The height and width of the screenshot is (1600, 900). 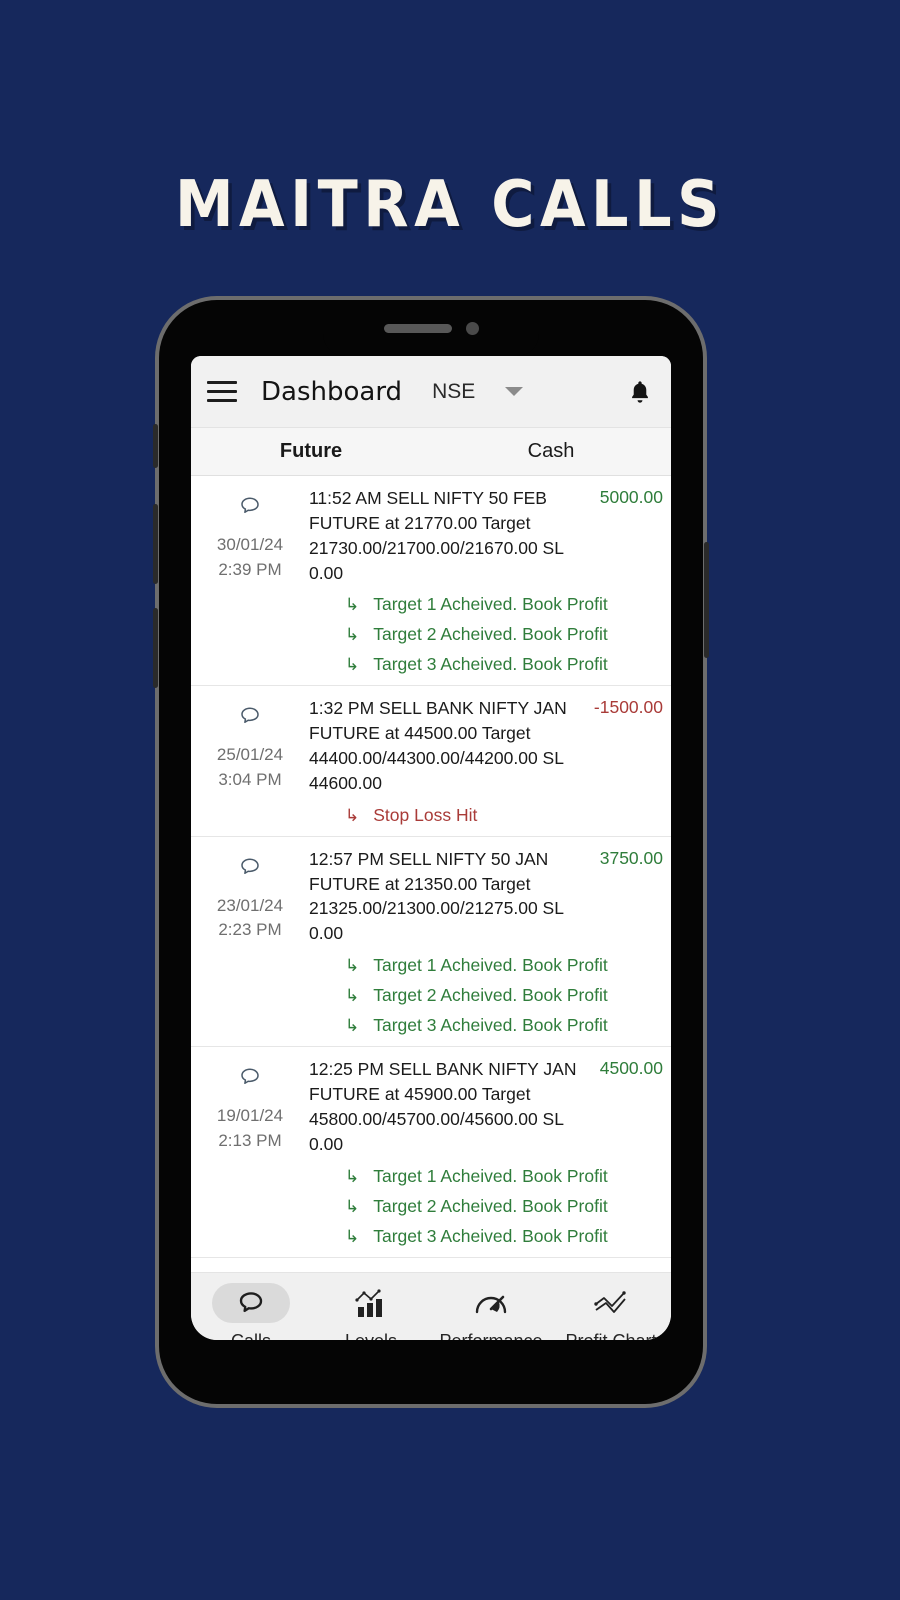 What do you see at coordinates (417, 328) in the screenshot?
I see `earpiece-speaker` at bounding box center [417, 328].